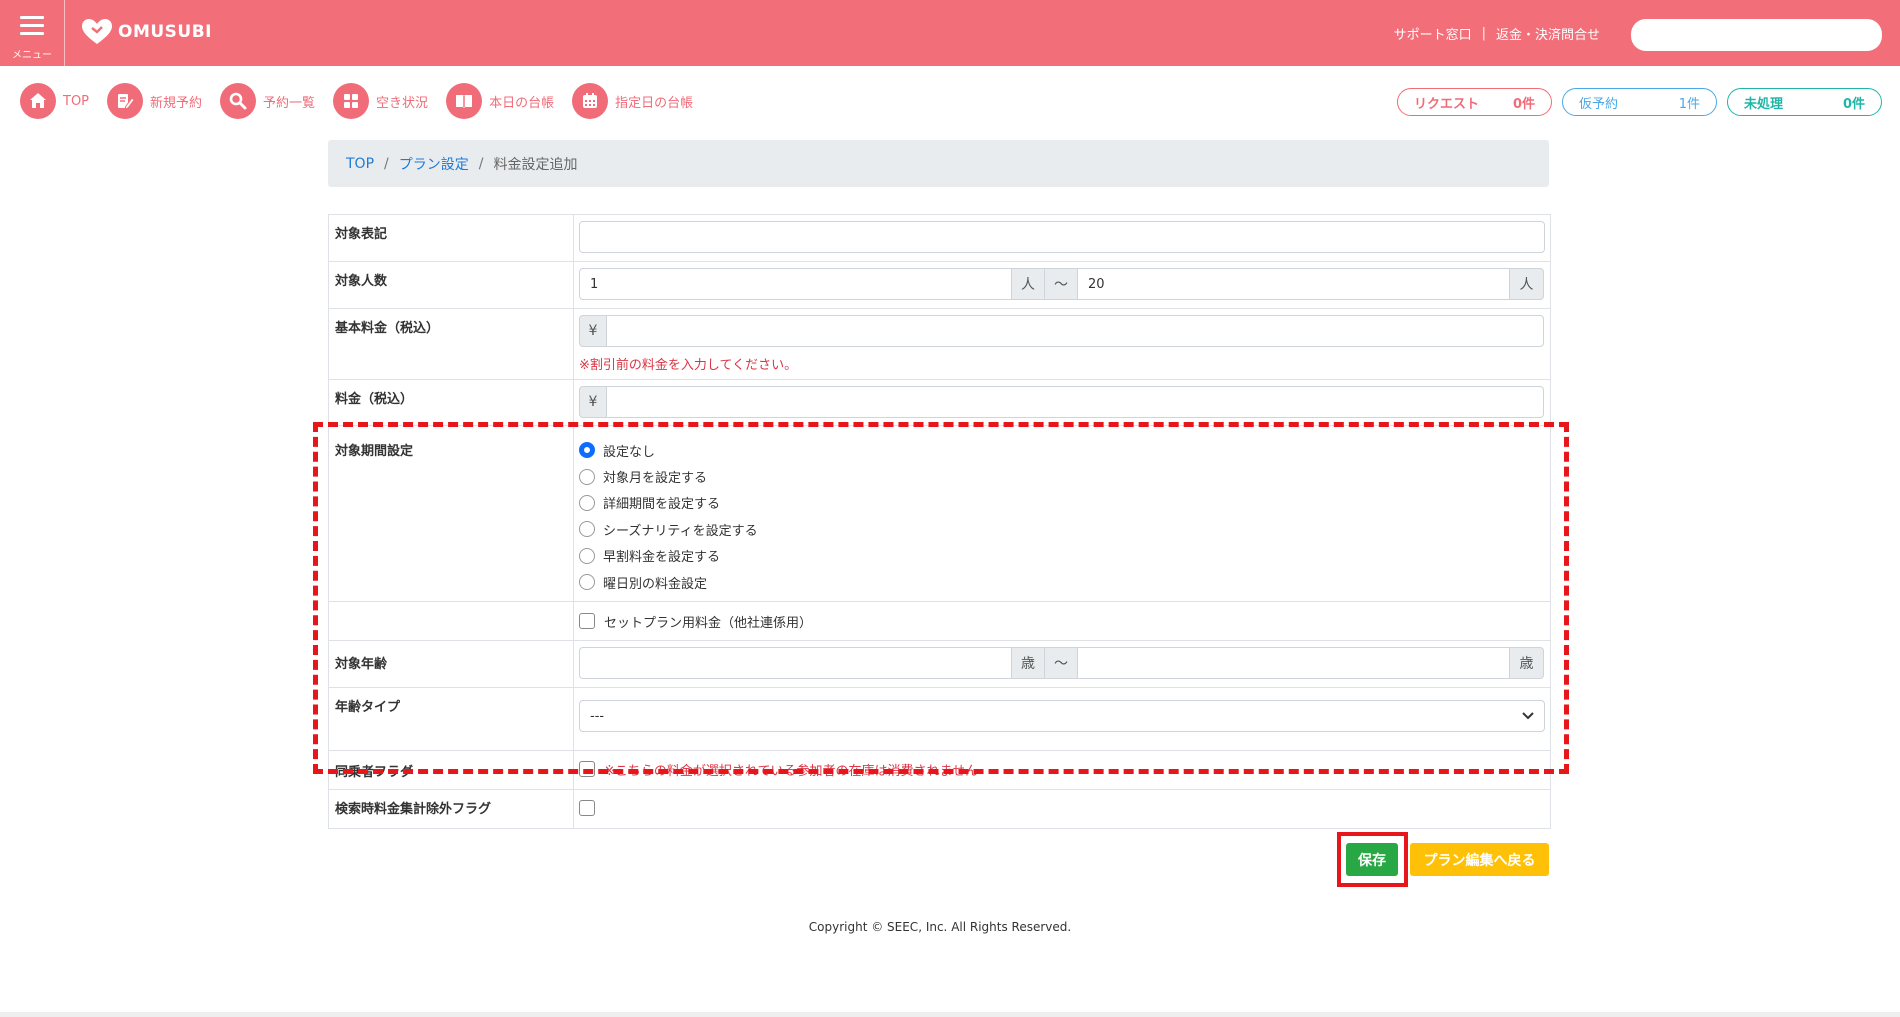 Image resolution: width=1900 pixels, height=1017 pixels. Describe the element at coordinates (267, 101) in the screenshot. I see `nav-reservation-list: 予約一覧` at that location.